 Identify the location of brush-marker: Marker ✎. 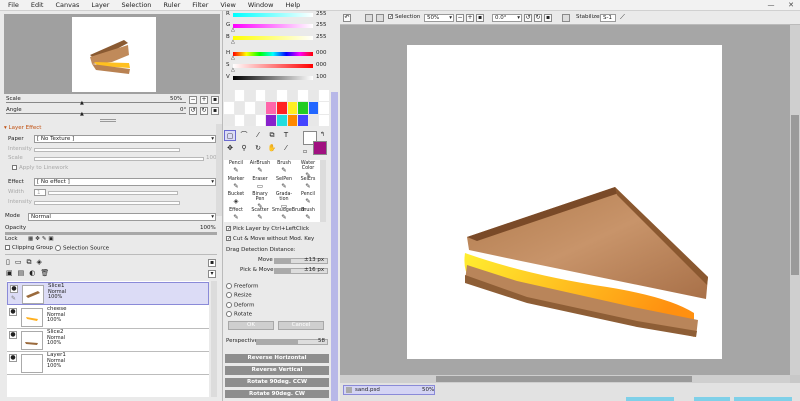
(236, 183).